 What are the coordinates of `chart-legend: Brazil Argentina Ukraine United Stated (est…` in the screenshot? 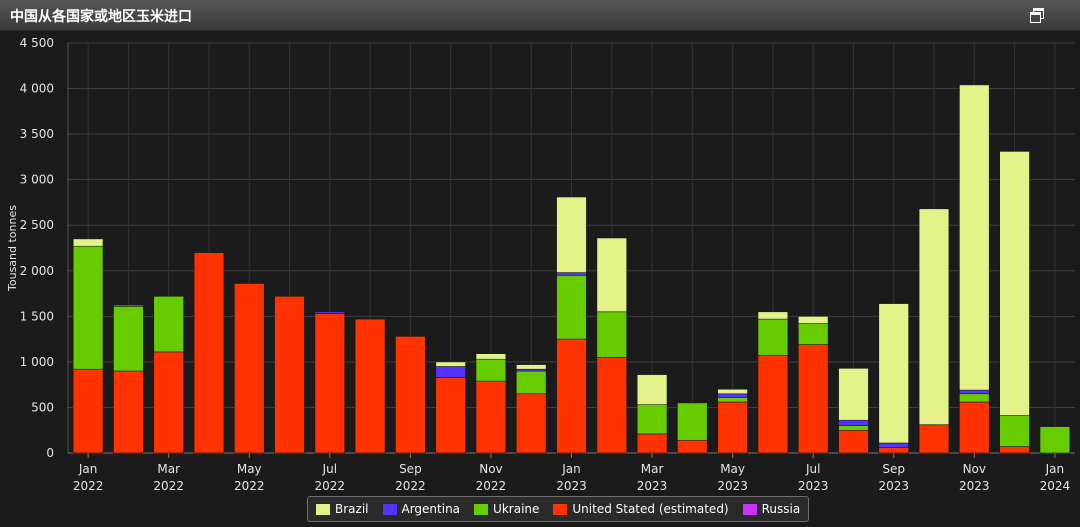 It's located at (558, 509).